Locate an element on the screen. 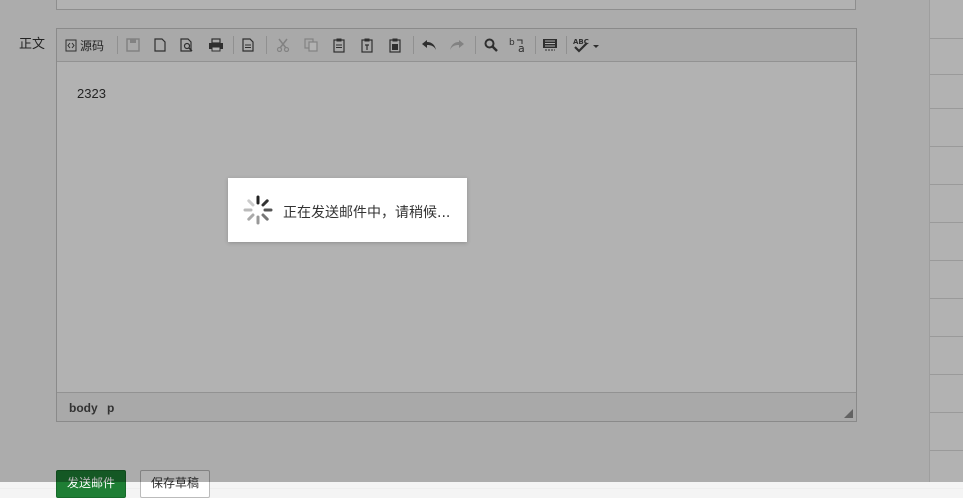  loading-spinner-icon is located at coordinates (258, 210).